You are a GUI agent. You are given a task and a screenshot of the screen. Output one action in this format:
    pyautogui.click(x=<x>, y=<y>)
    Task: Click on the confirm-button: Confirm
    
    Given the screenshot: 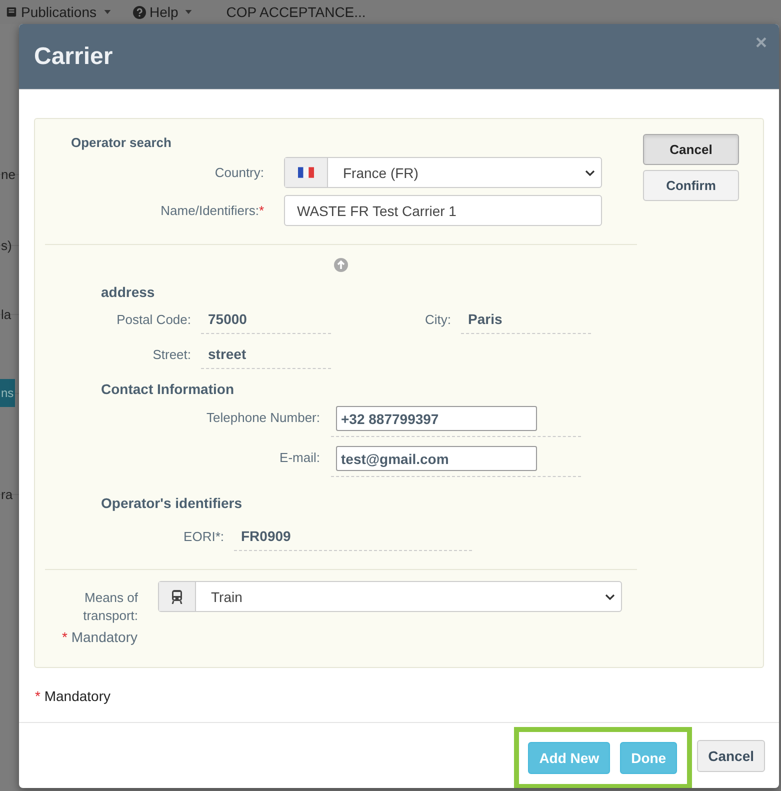 What is the action you would take?
    pyautogui.click(x=691, y=185)
    